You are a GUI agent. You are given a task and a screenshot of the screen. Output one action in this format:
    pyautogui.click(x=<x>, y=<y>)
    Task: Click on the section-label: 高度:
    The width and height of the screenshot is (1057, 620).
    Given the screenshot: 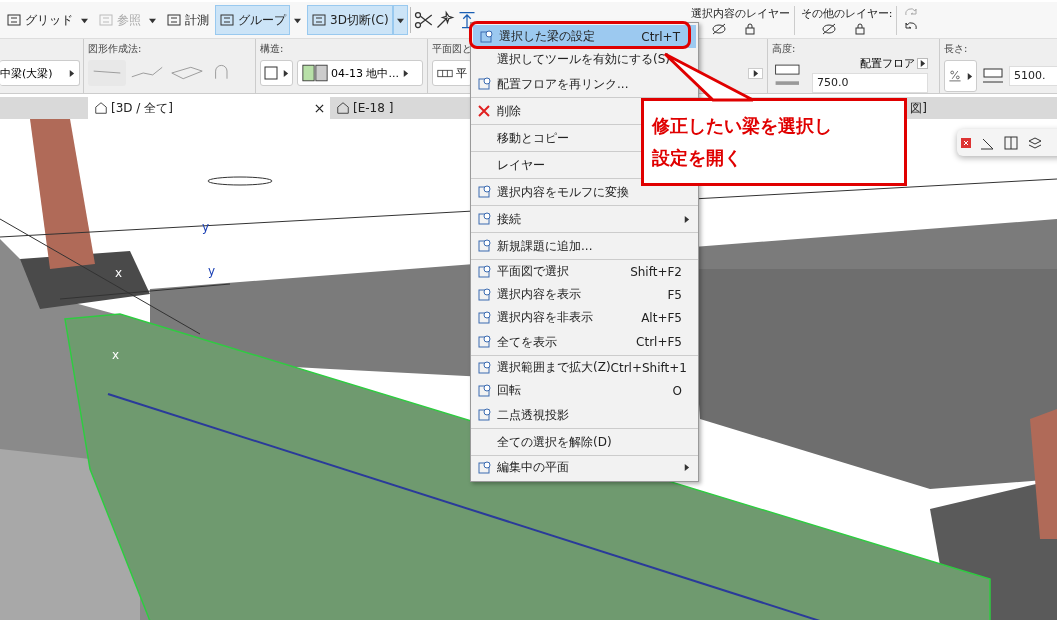 What is the action you would take?
    pyautogui.click(x=784, y=48)
    